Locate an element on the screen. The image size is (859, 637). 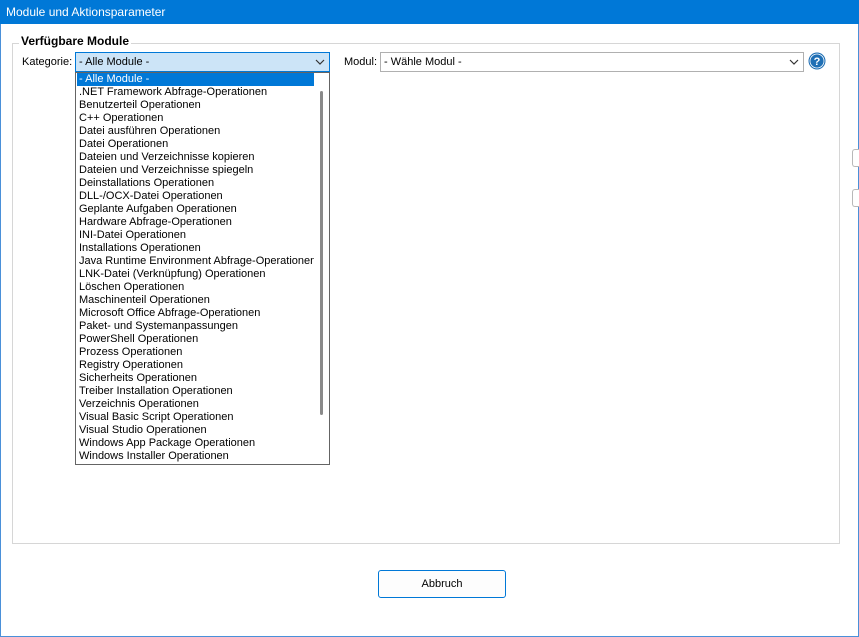
dropdown-option: Verzeichnis Operationen is located at coordinates (195, 404).